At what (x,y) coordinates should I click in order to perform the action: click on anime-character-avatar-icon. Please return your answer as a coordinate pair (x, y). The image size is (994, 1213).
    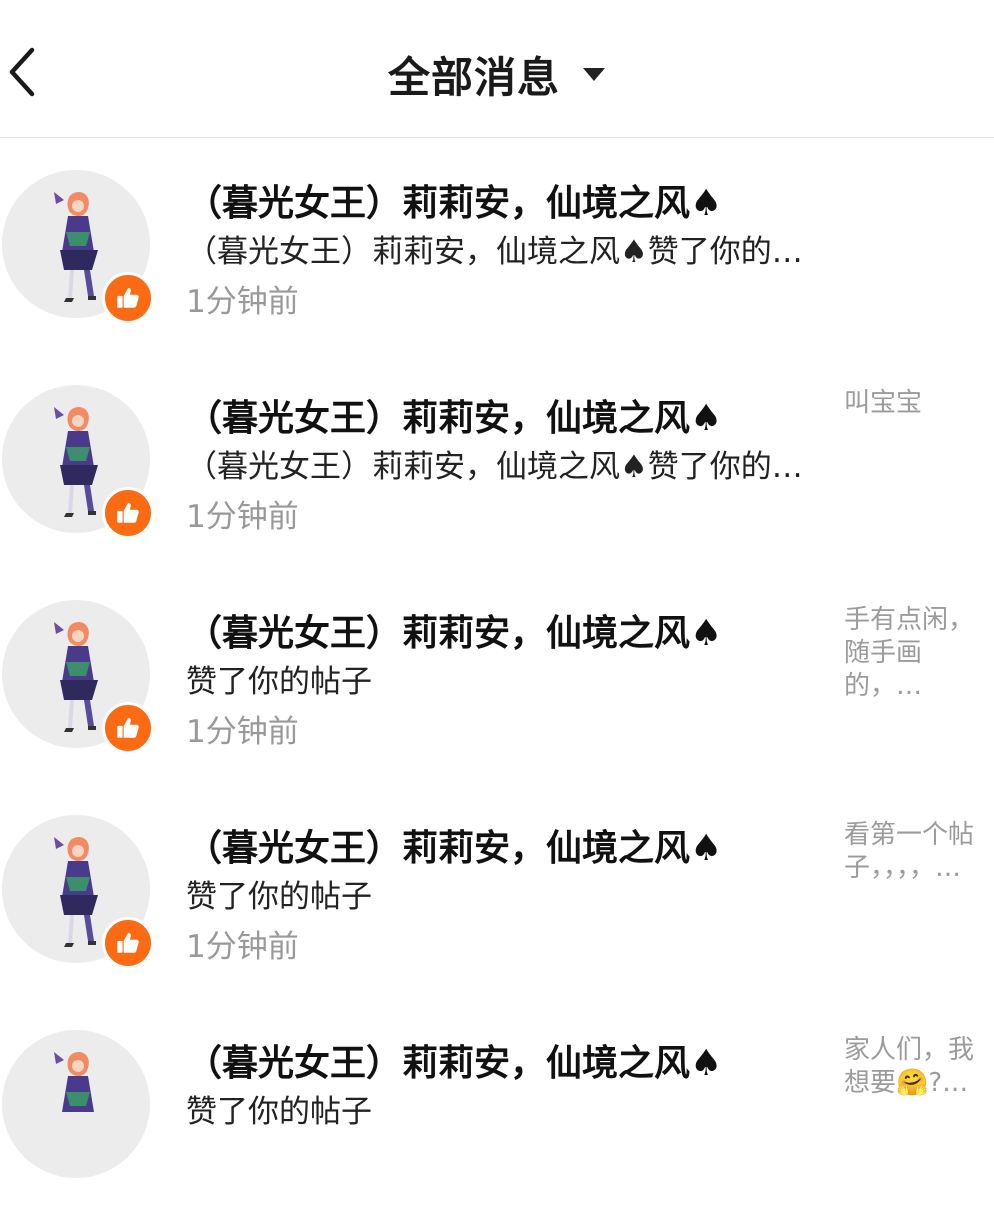
    Looking at the image, I should click on (76, 1104).